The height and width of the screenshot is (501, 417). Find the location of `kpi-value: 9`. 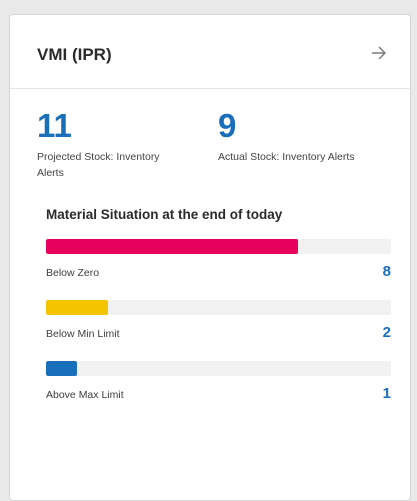

kpi-value: 9 is located at coordinates (227, 125).